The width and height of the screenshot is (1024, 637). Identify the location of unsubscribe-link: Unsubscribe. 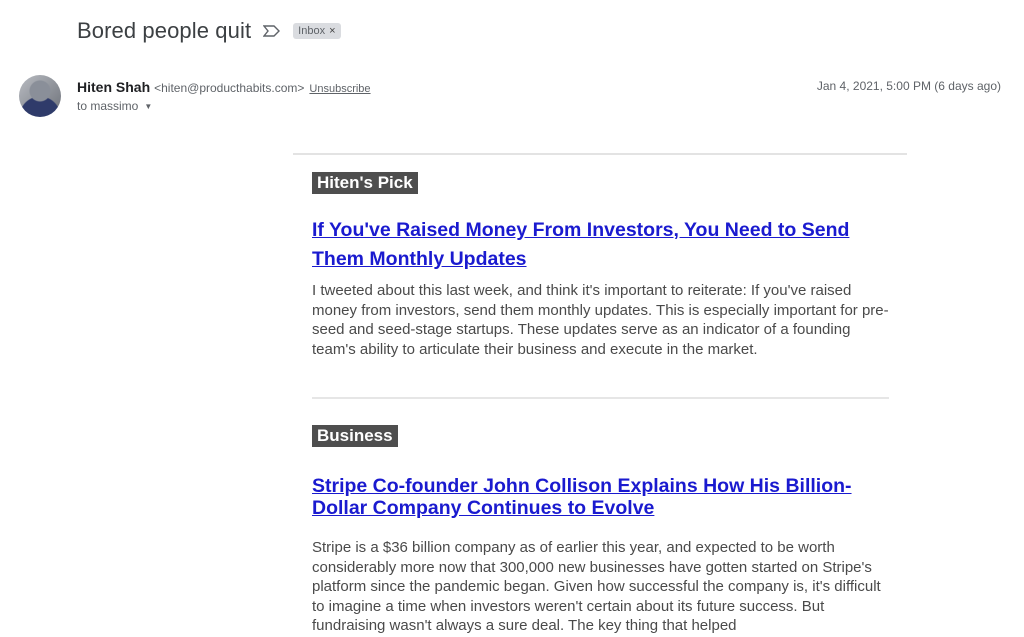
(339, 89).